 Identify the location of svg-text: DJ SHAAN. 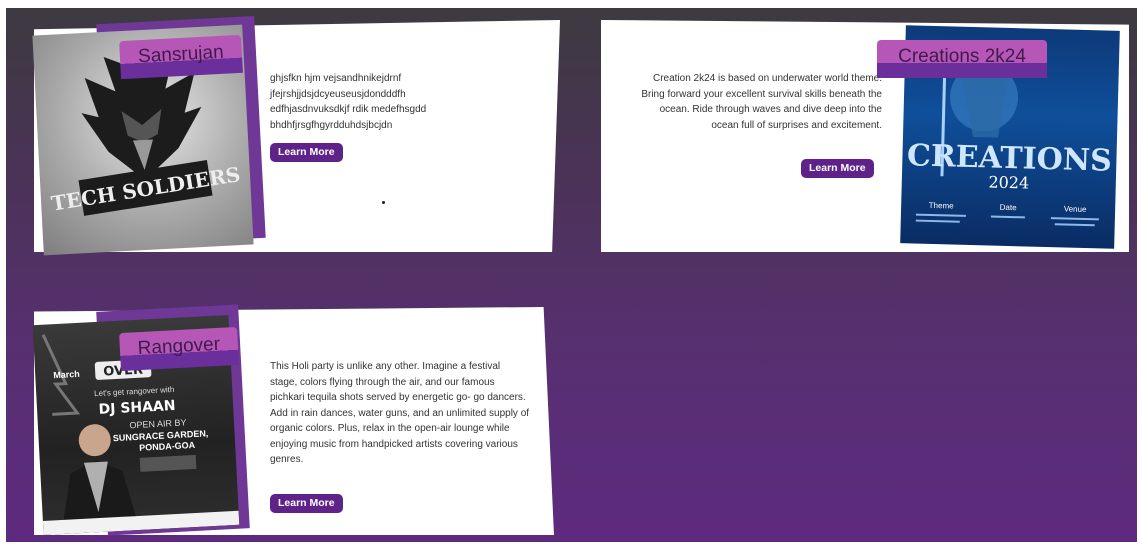
(137, 408).